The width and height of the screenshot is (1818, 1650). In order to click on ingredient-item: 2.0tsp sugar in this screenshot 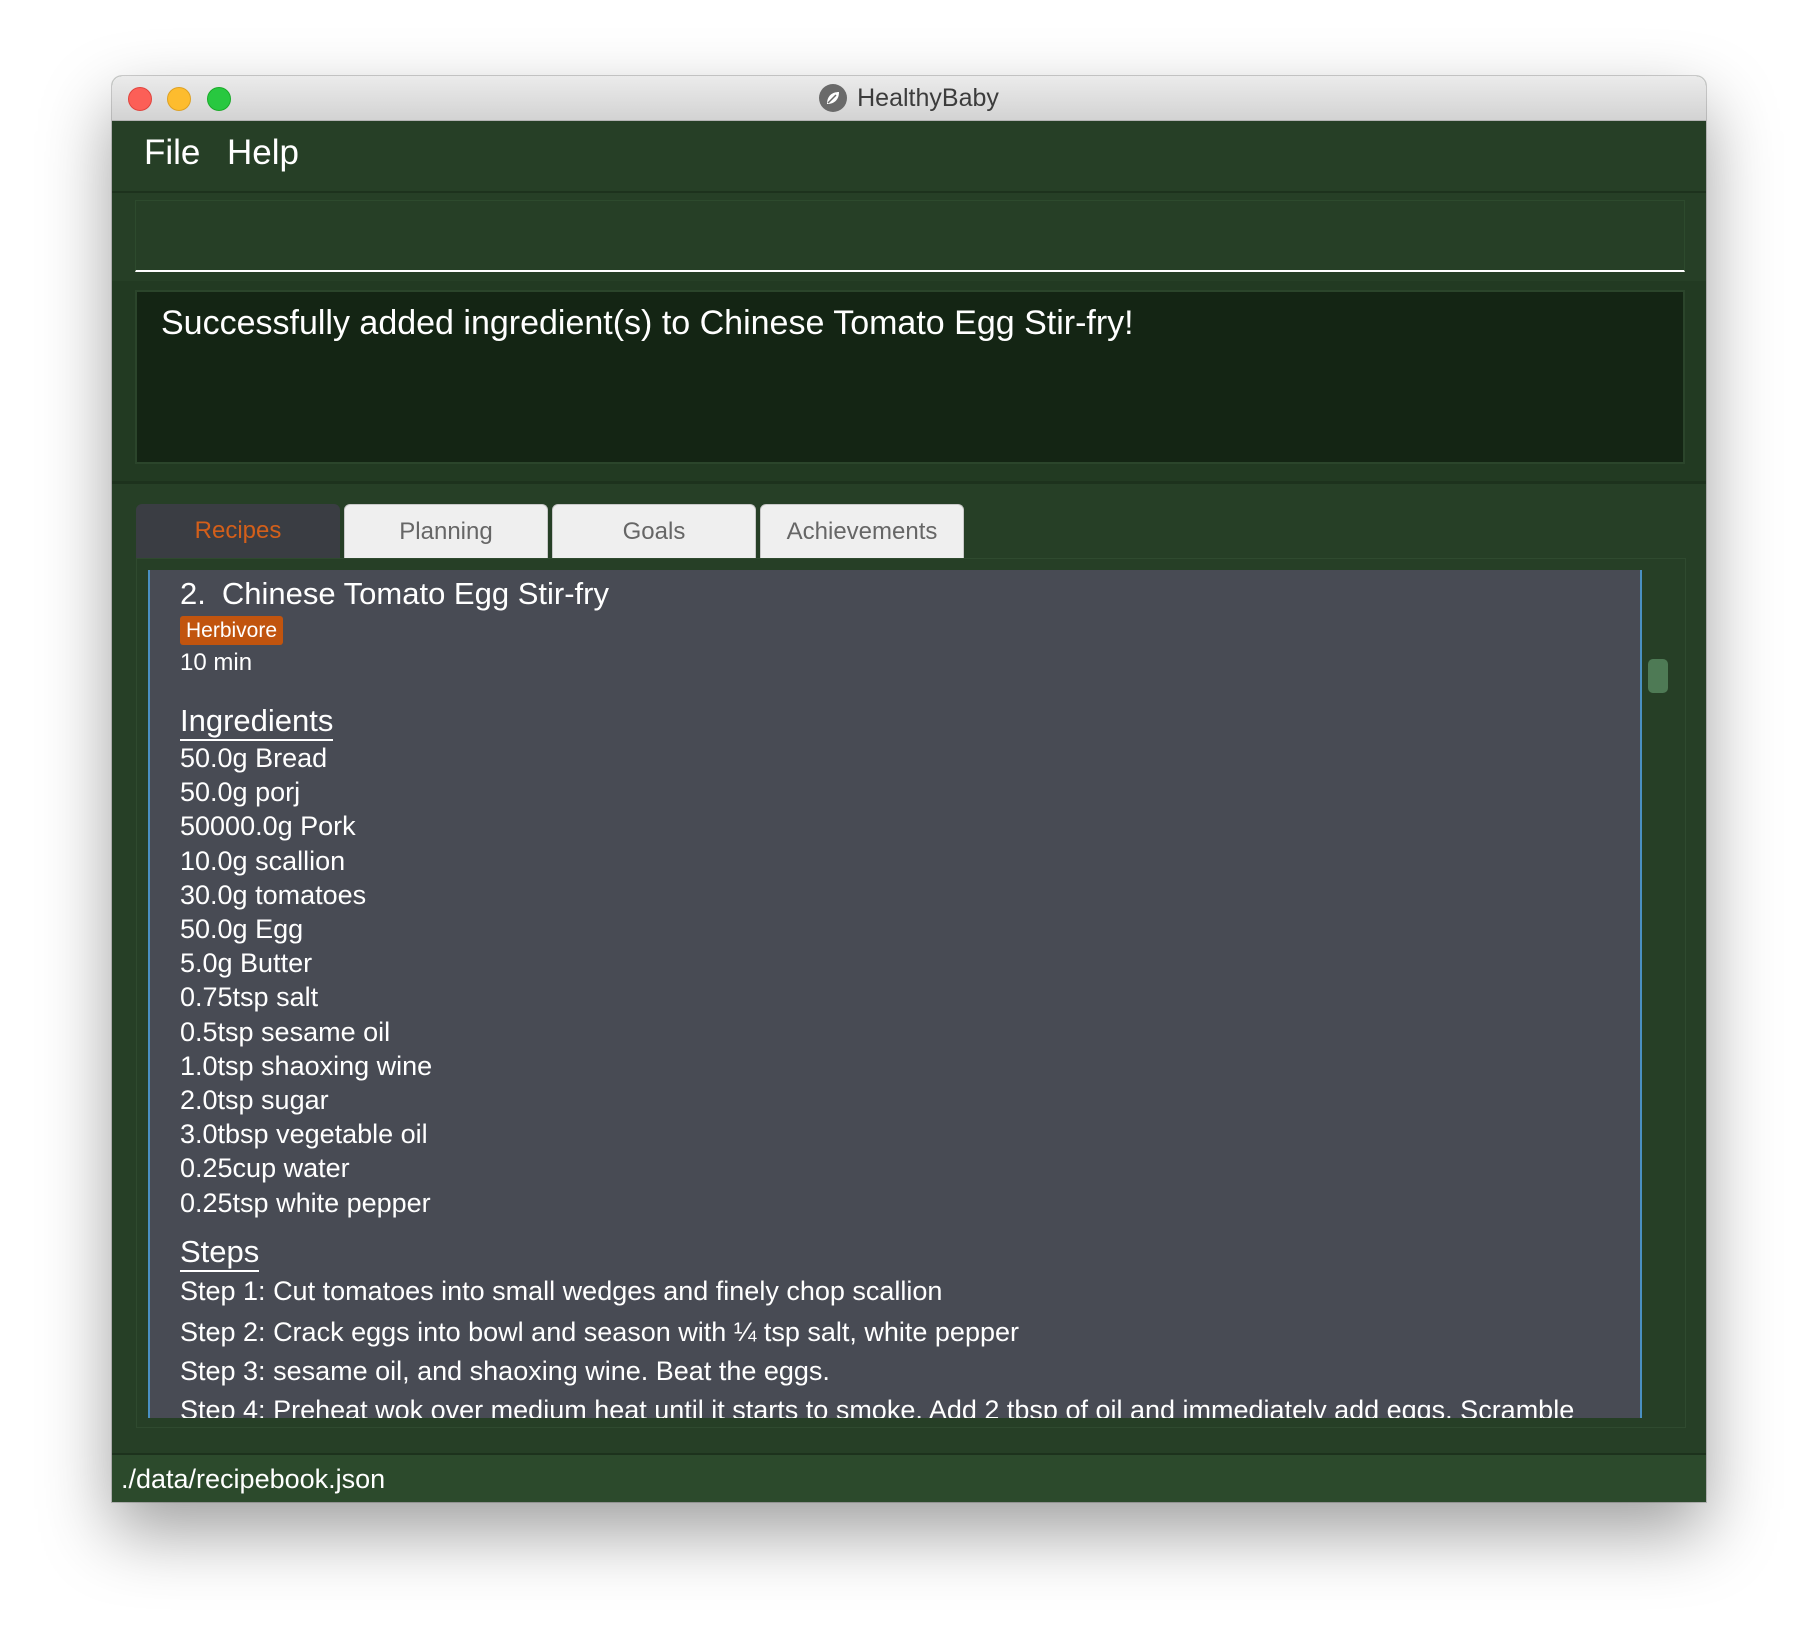, I will do `click(254, 1100)`.